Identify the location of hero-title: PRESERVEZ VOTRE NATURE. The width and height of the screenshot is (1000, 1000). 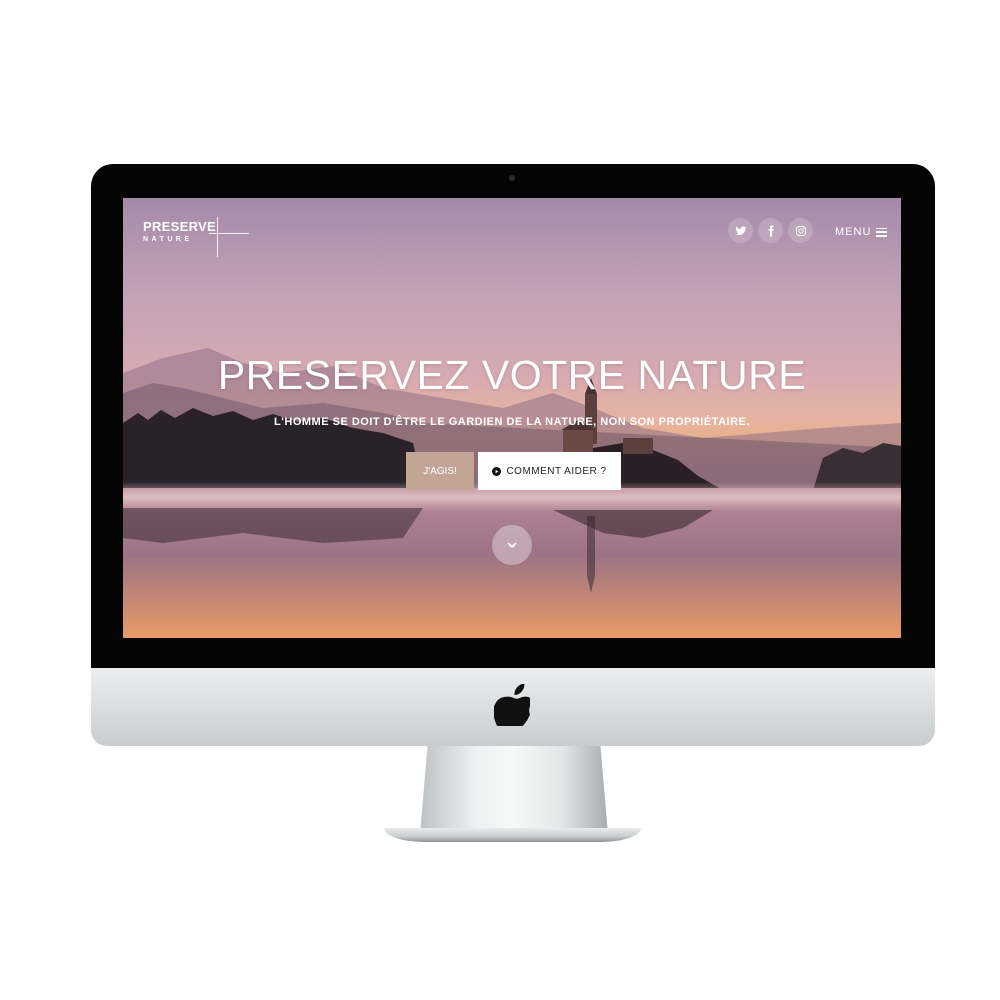
(512, 375).